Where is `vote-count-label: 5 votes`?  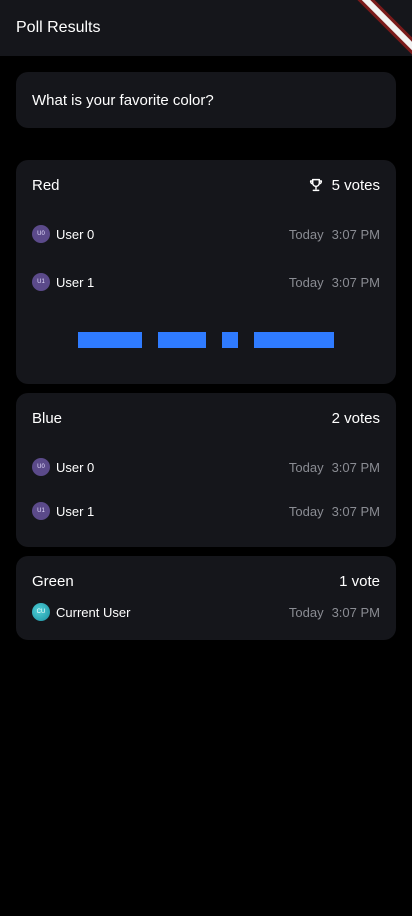 vote-count-label: 5 votes is located at coordinates (355, 185).